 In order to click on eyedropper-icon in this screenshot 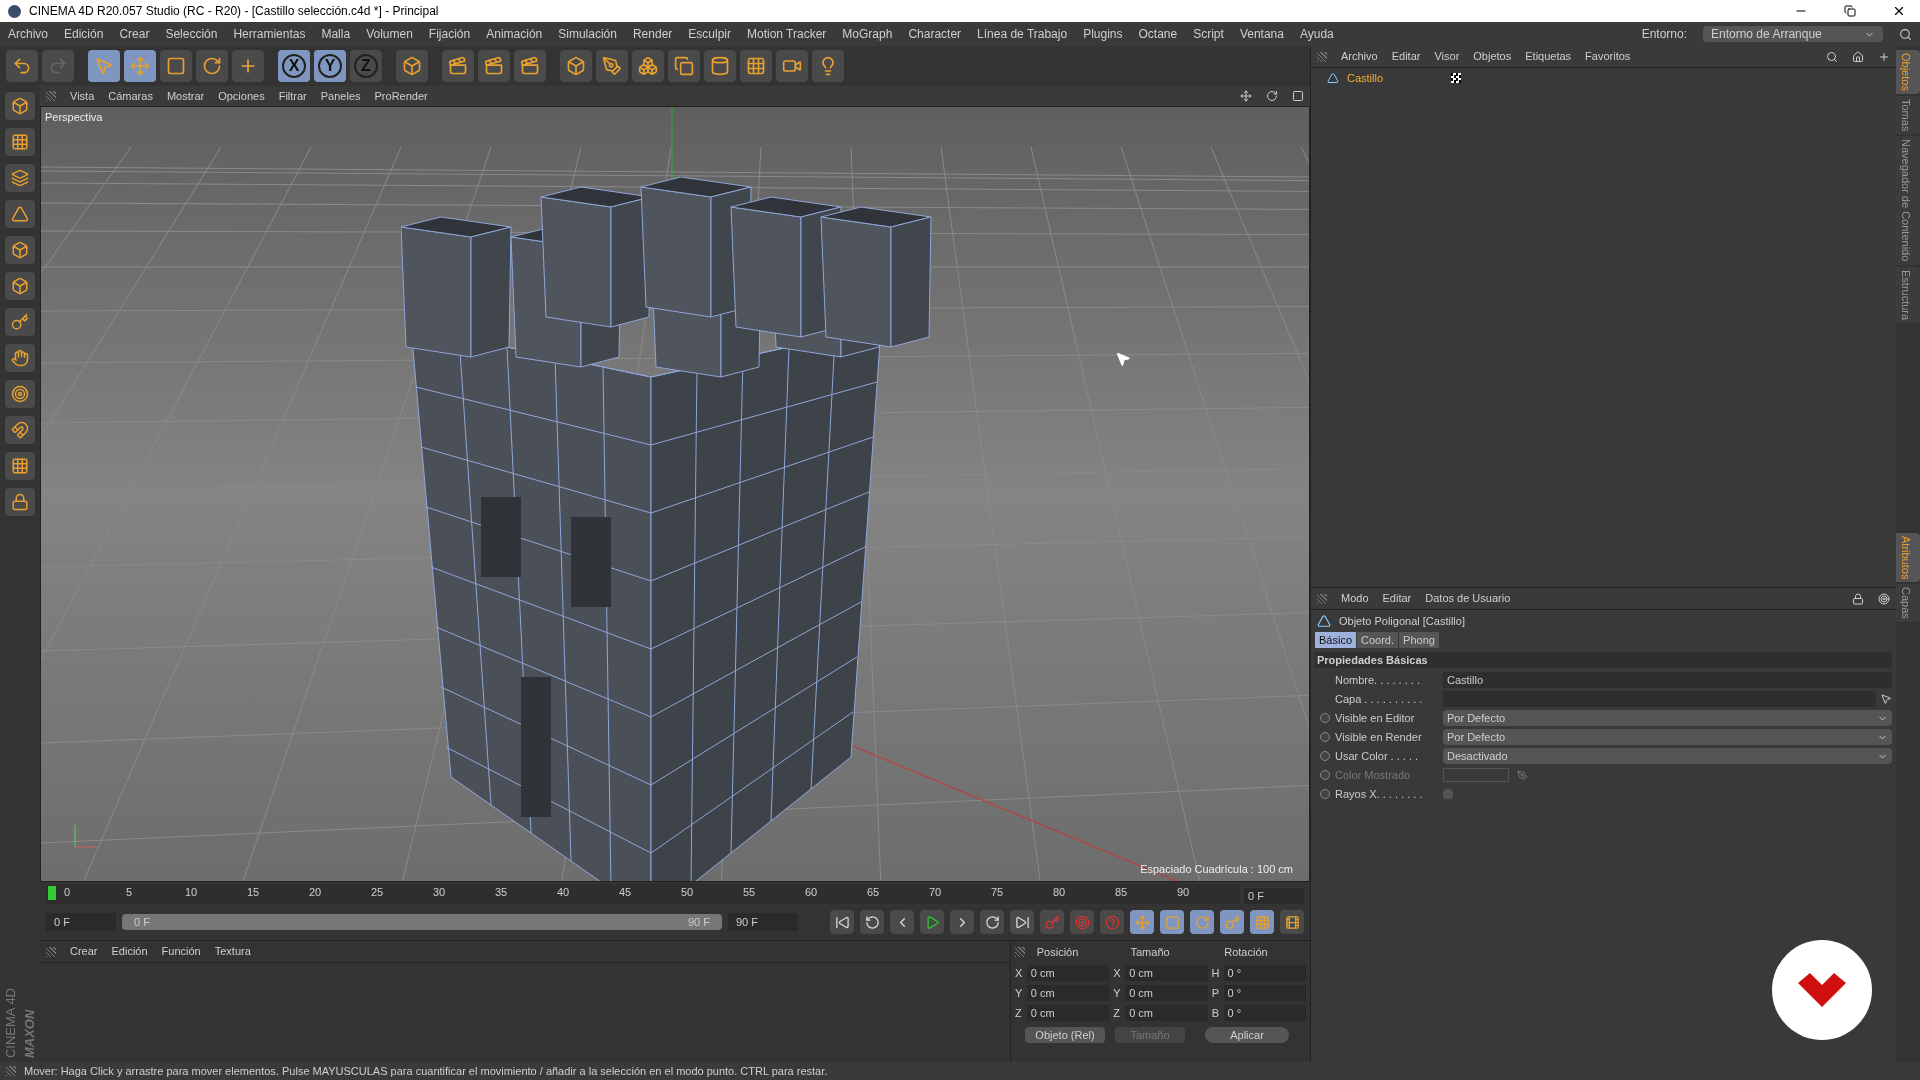, I will do `click(1522, 775)`.